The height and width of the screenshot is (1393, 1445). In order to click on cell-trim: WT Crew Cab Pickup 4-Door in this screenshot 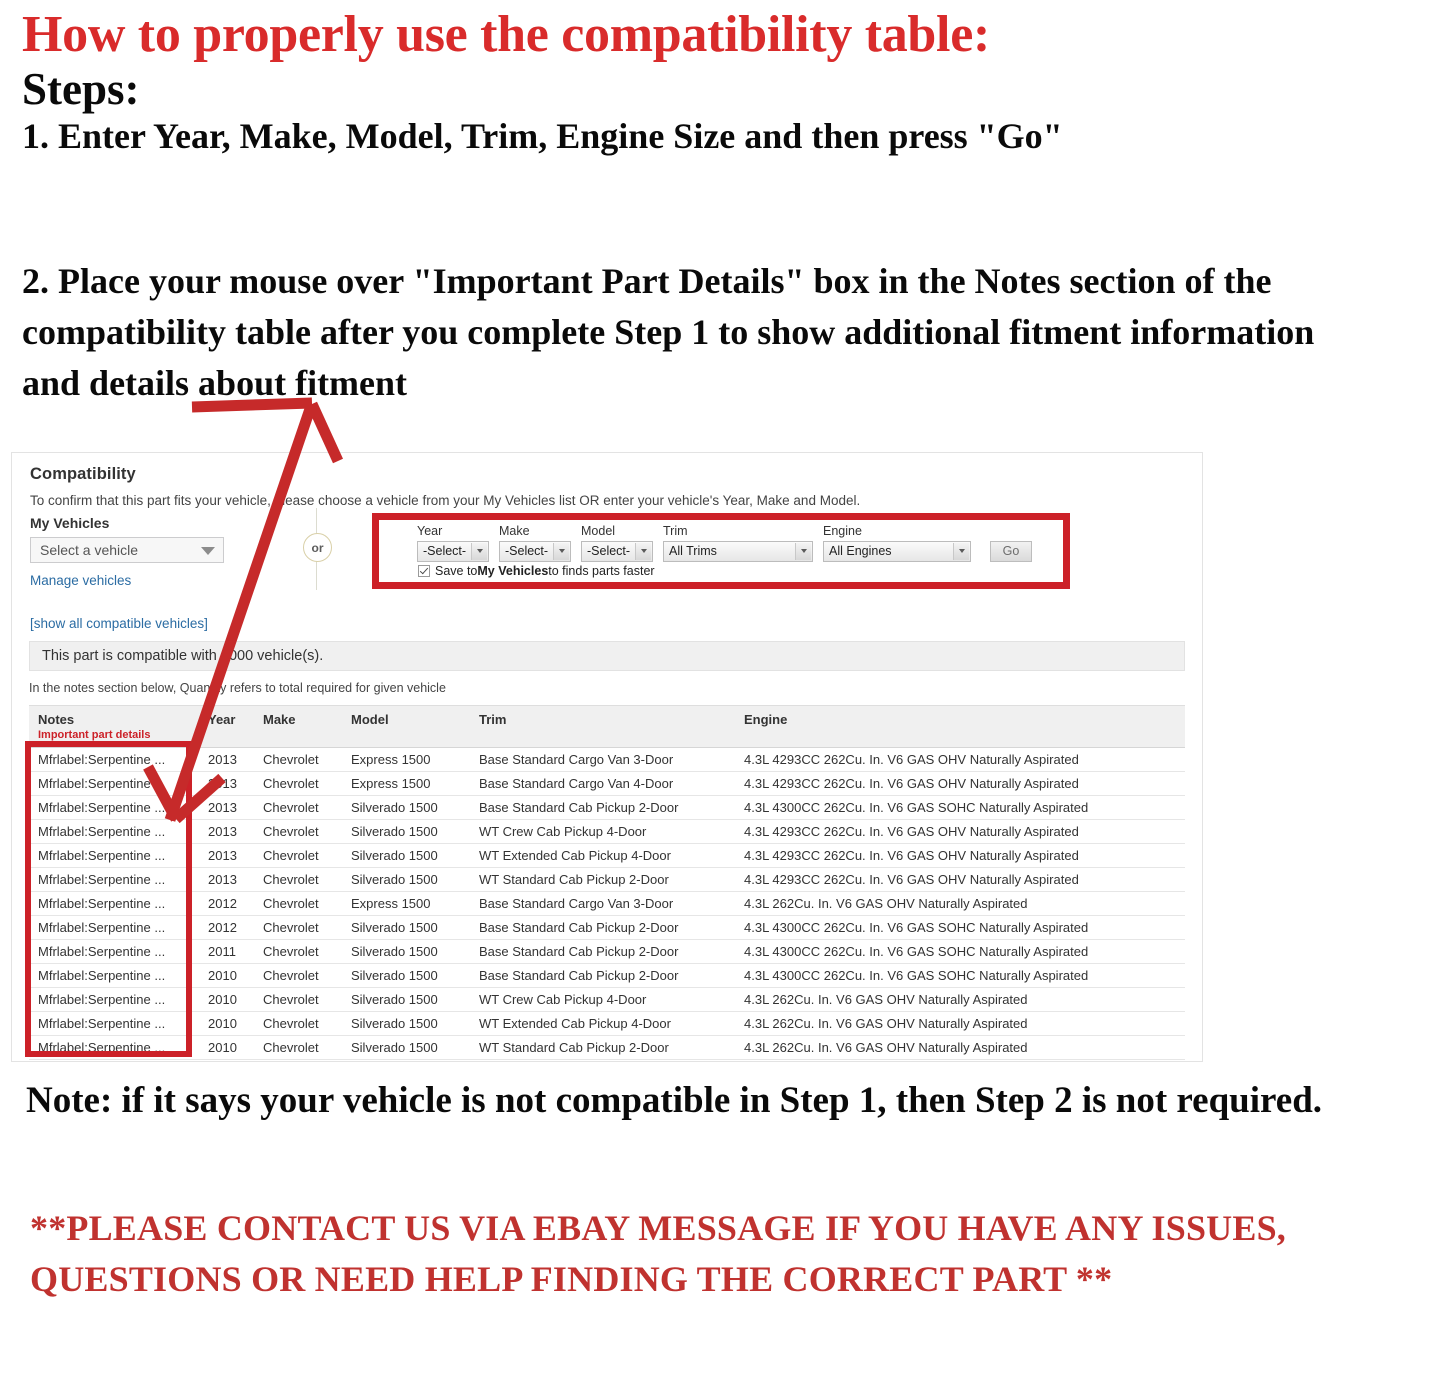, I will do `click(602, 999)`.